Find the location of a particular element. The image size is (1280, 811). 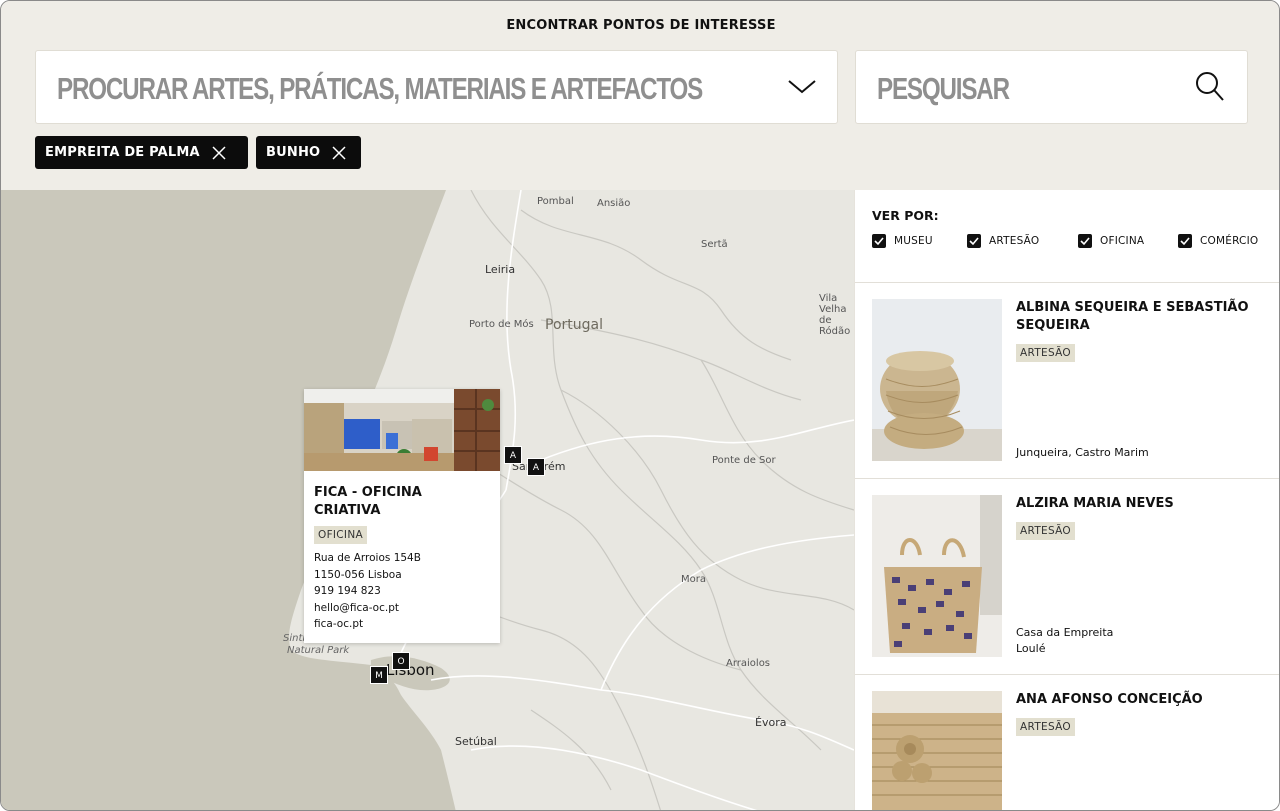

filter-museu: MUSEU is located at coordinates (902, 241).